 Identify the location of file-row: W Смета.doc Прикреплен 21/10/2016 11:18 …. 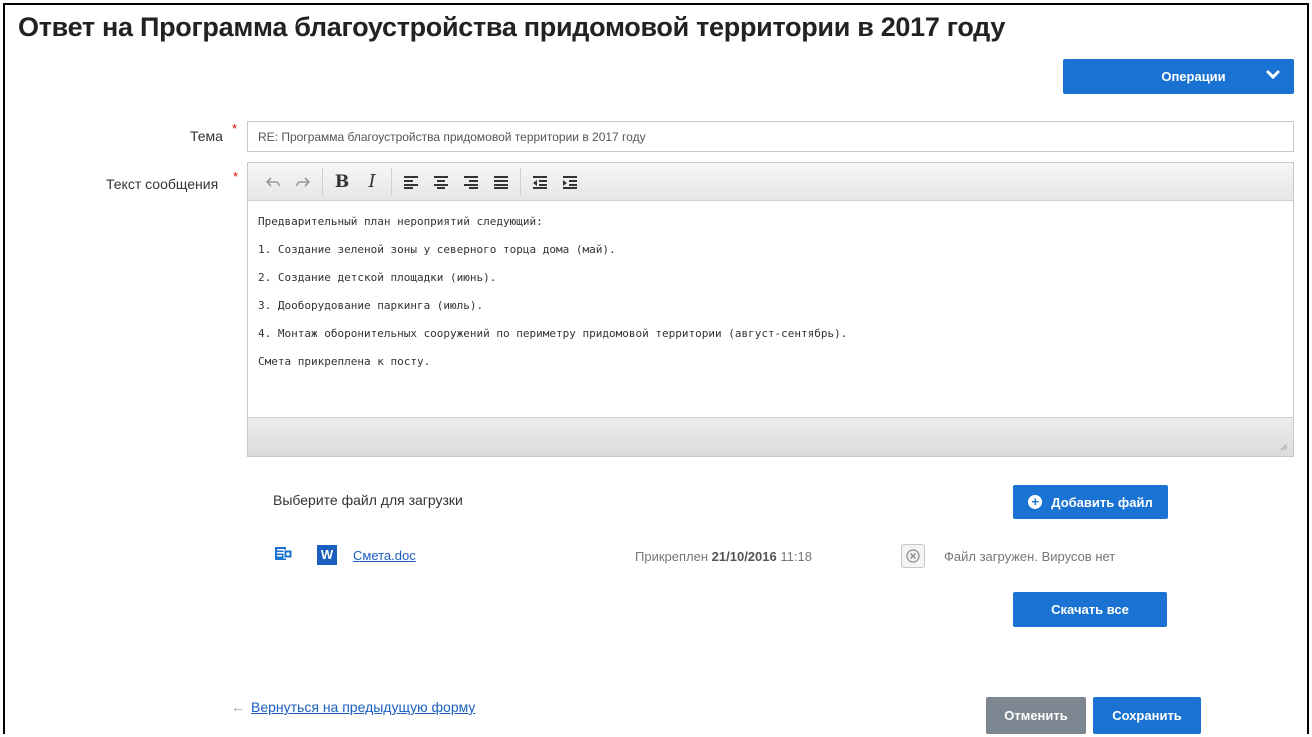
(723, 556).